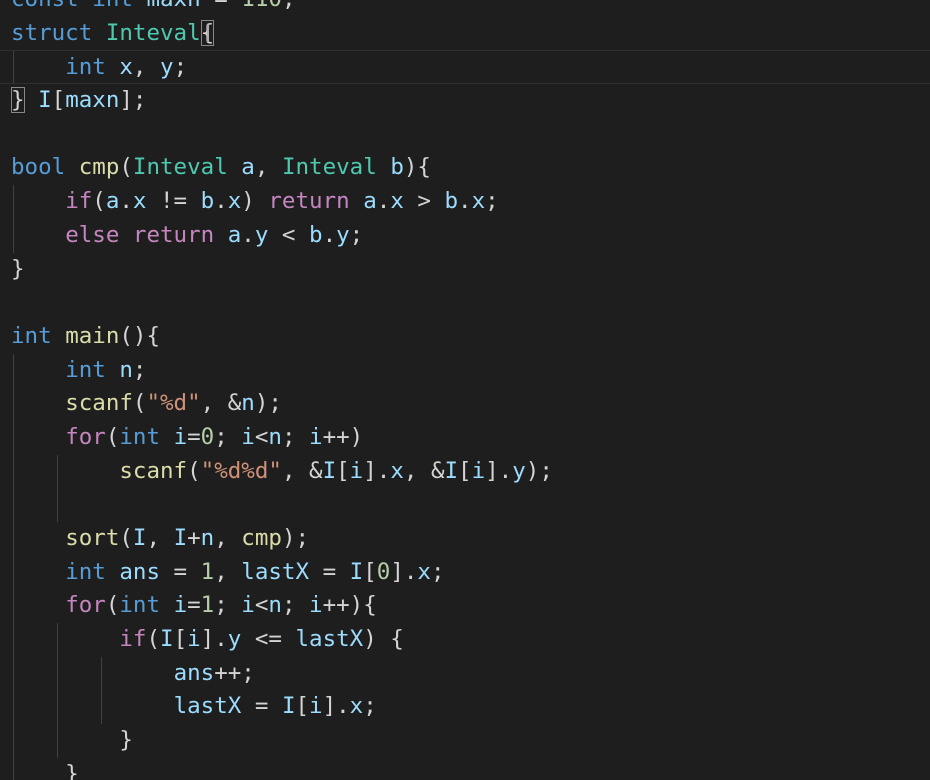 This screenshot has height=780, width=930. Describe the element at coordinates (465, 471) in the screenshot. I see `code-line: scanf("%d%d", &I[i].x, &I[i].y);` at that location.